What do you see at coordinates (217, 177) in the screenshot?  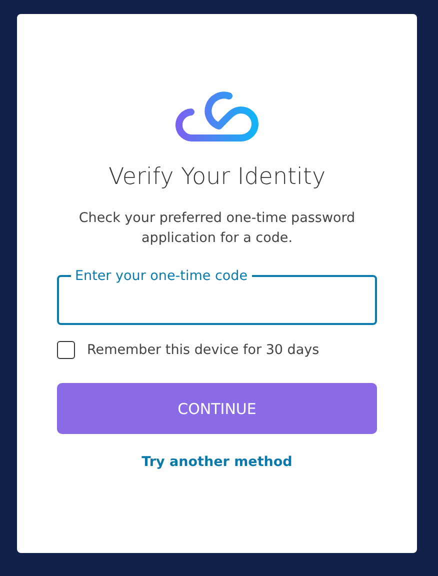 I see `page-title: Verify Your Identity` at bounding box center [217, 177].